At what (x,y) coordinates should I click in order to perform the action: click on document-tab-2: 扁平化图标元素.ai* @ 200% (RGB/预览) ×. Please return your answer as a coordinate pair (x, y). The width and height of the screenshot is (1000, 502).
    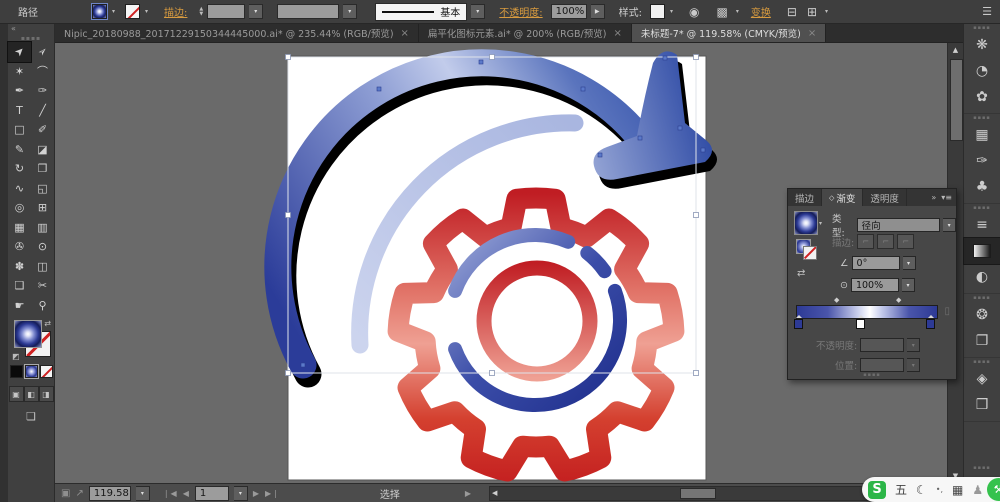
    Looking at the image, I should click on (525, 33).